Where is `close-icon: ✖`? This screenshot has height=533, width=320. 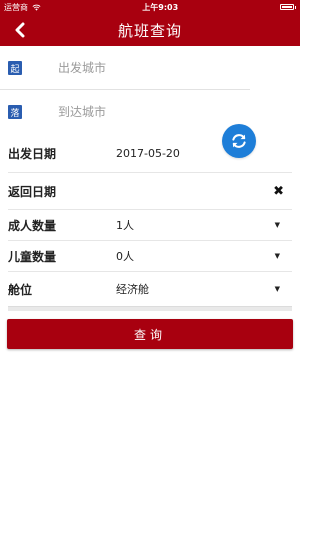 close-icon: ✖ is located at coordinates (278, 191).